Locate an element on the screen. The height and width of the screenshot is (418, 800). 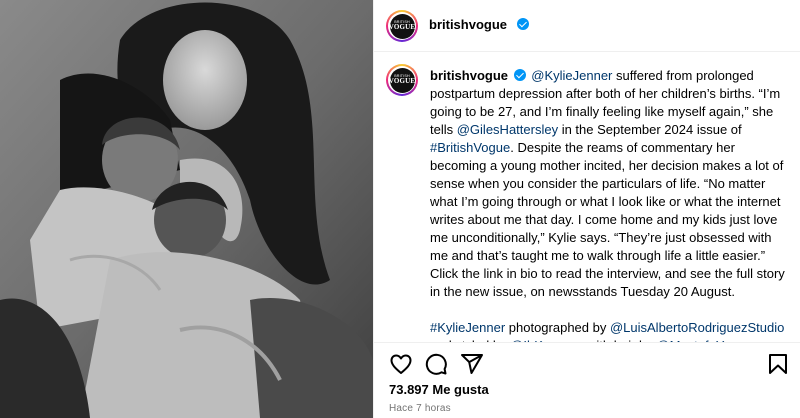
caption-avatar-logo: BRITISH VOGUE is located at coordinates (402, 80).